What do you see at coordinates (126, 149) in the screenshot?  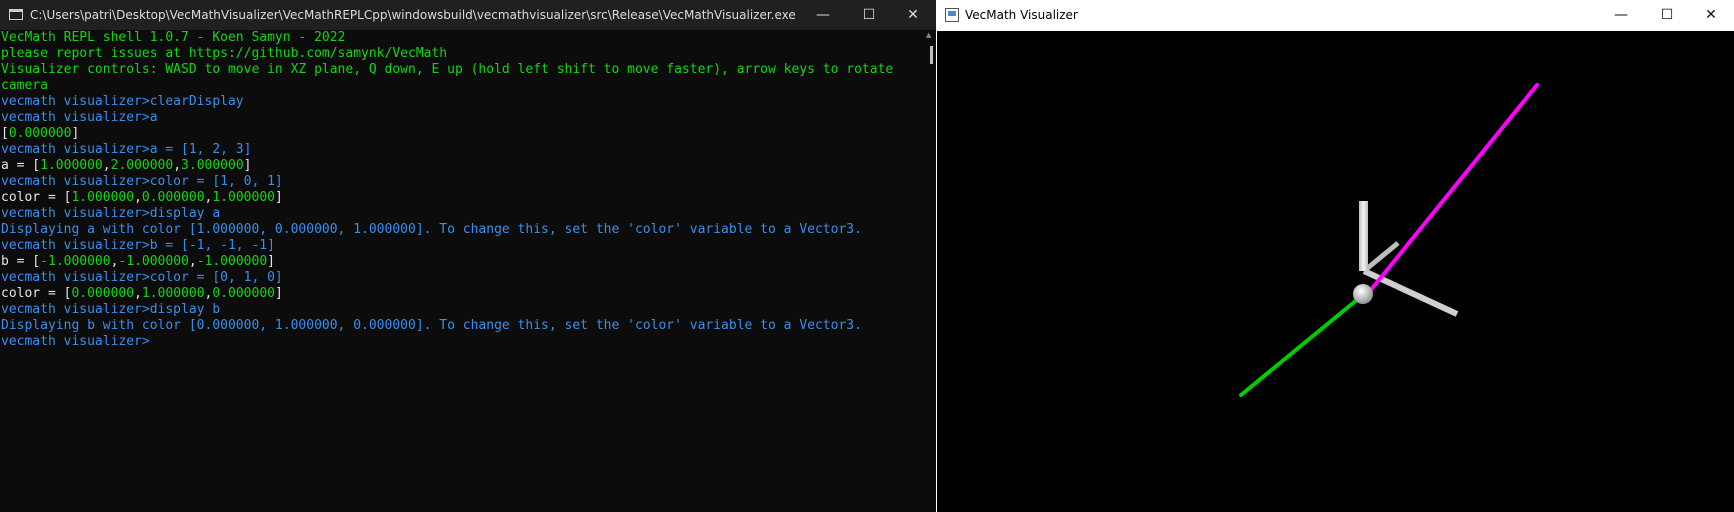 I see `console-text-segment: vecmath visualizer>a = [1, 2, 3]` at bounding box center [126, 149].